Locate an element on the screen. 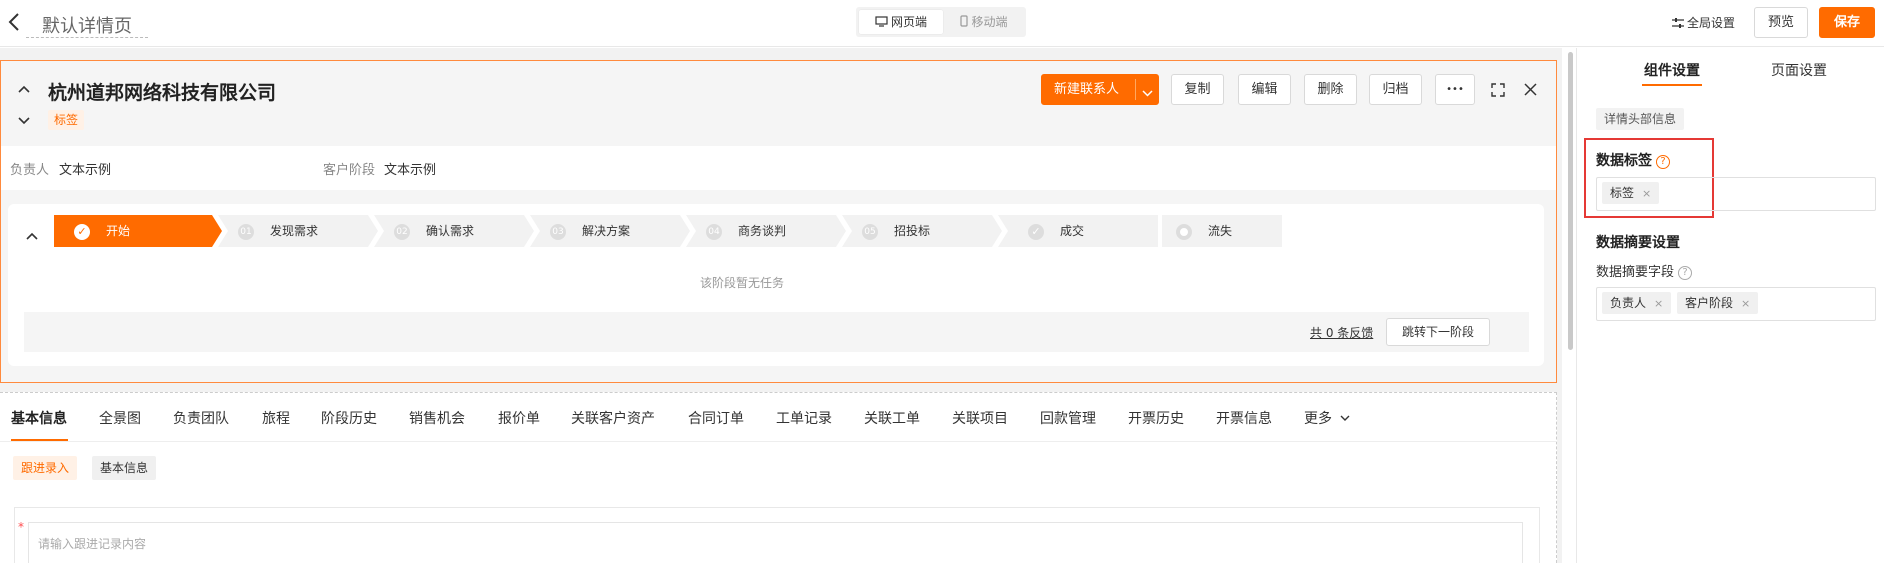 The image size is (1884, 563). archive-button: 归档 is located at coordinates (1395, 89).